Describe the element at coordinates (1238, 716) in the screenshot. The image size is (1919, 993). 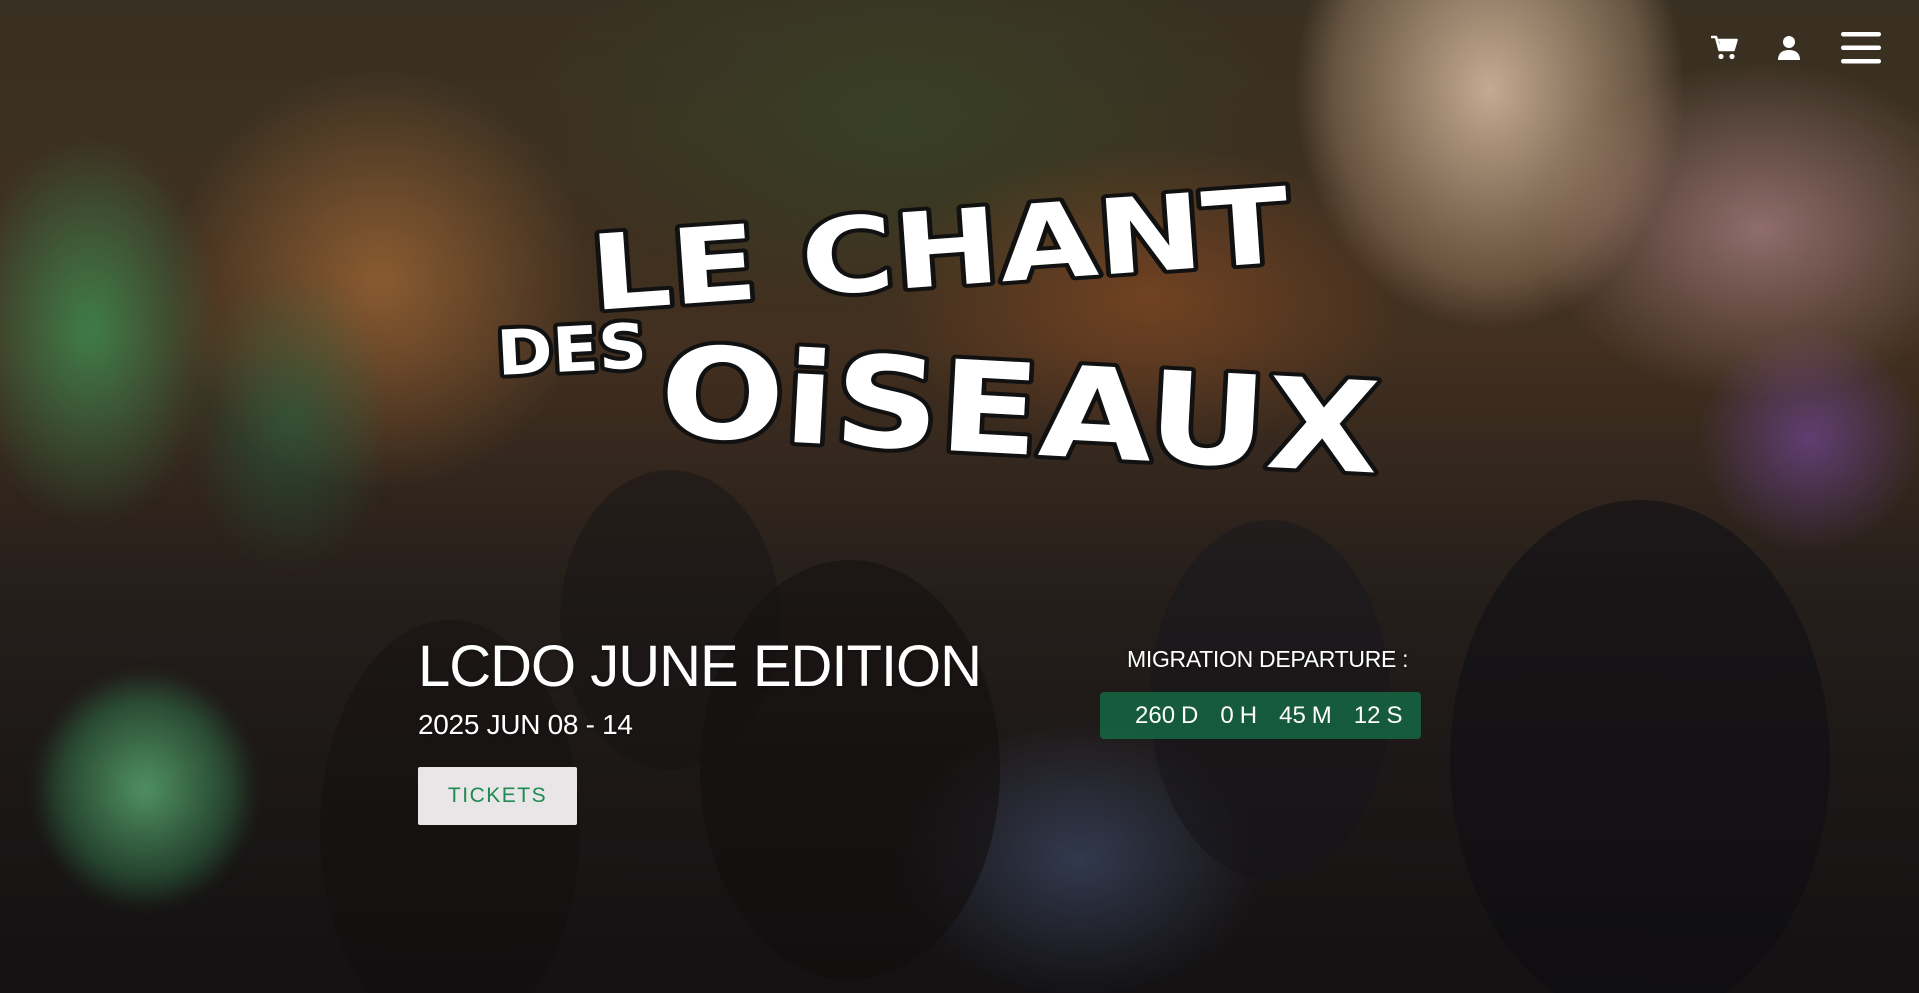
I see `countdown-hours: 0 H` at that location.